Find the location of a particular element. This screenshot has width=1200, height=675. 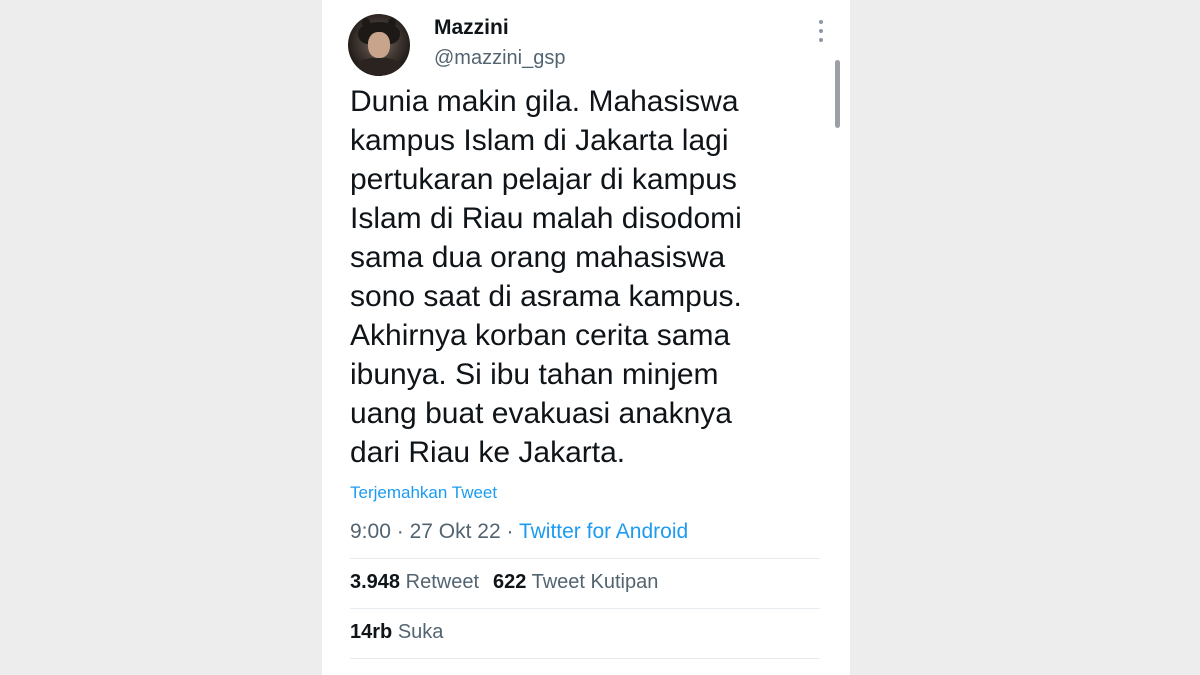

user-handle: @mazzini_gsp is located at coordinates (499, 58).